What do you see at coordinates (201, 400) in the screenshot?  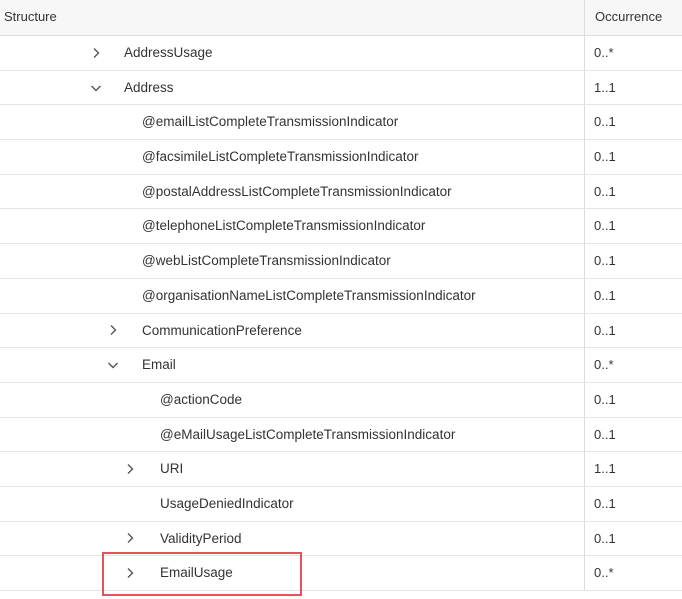 I see `node-label: @actionCode` at bounding box center [201, 400].